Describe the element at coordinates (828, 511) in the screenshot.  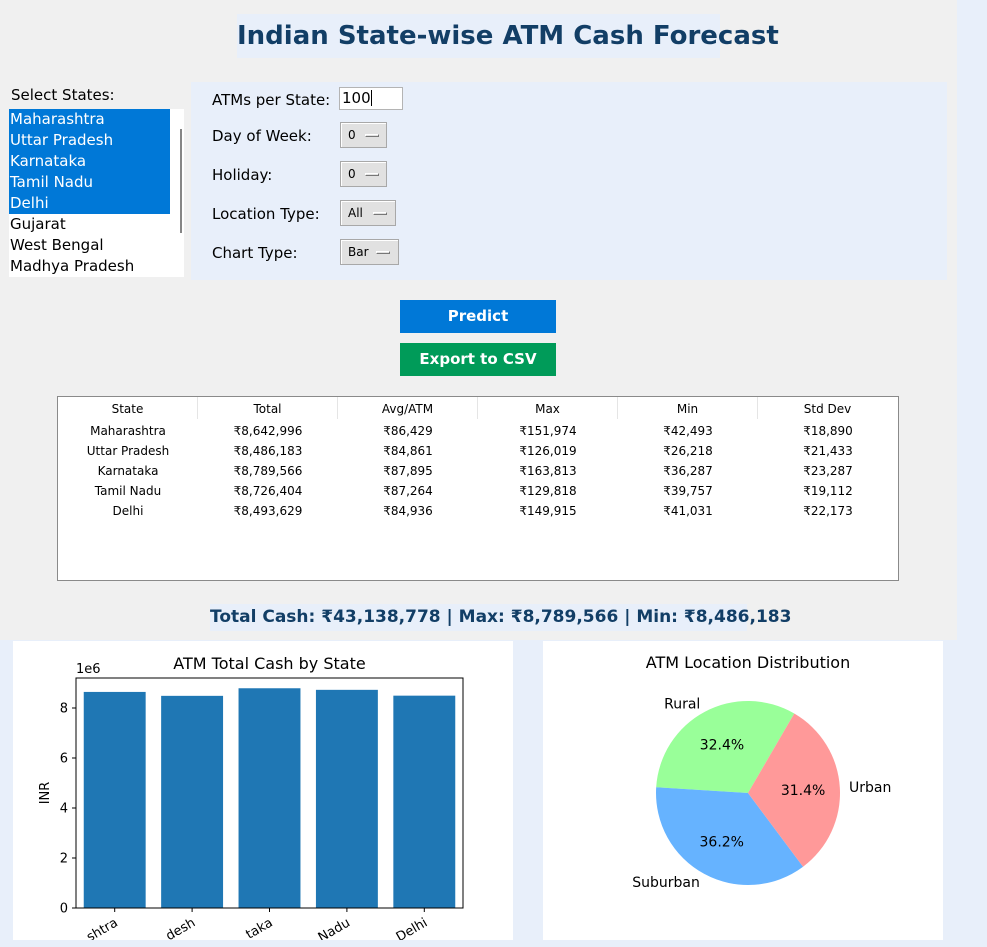
I see `table-cell: ₹22,173` at that location.